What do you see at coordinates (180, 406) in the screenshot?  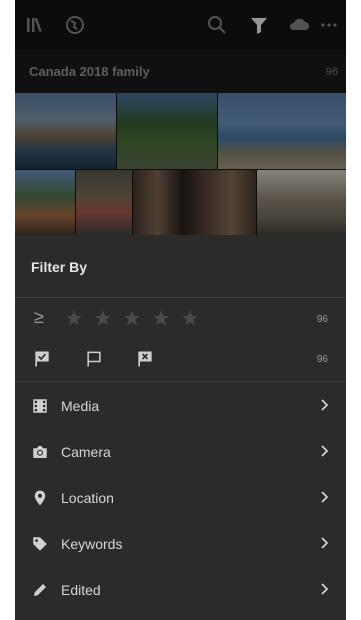 I see `filter-item-media: Media` at bounding box center [180, 406].